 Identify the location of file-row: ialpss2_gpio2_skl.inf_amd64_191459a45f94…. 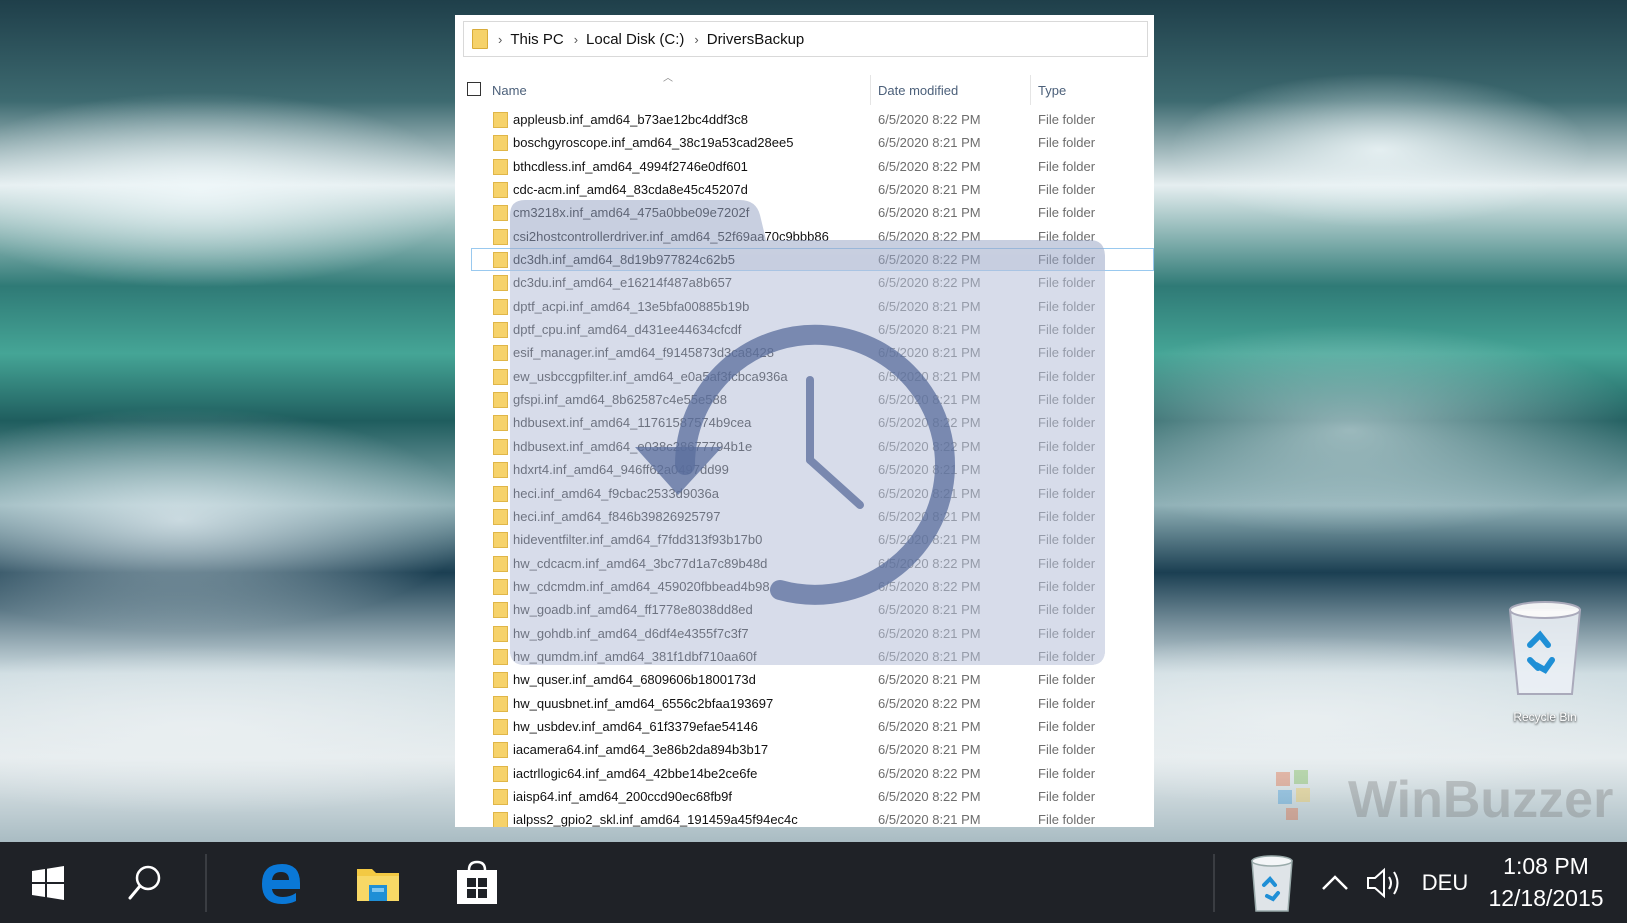
(804, 817).